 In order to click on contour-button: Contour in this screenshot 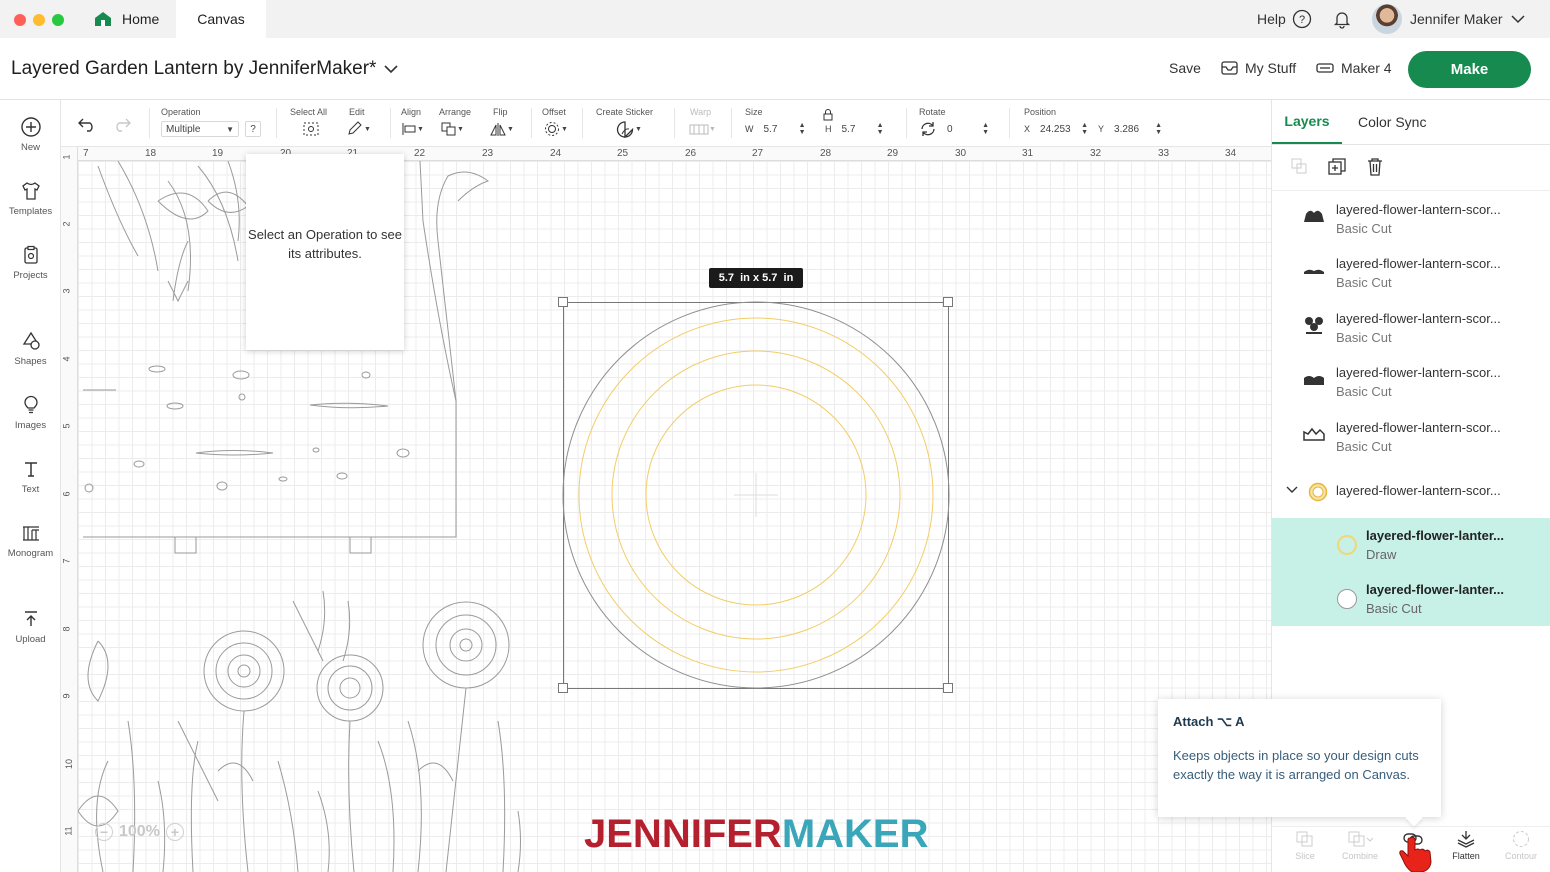, I will do `click(1521, 845)`.